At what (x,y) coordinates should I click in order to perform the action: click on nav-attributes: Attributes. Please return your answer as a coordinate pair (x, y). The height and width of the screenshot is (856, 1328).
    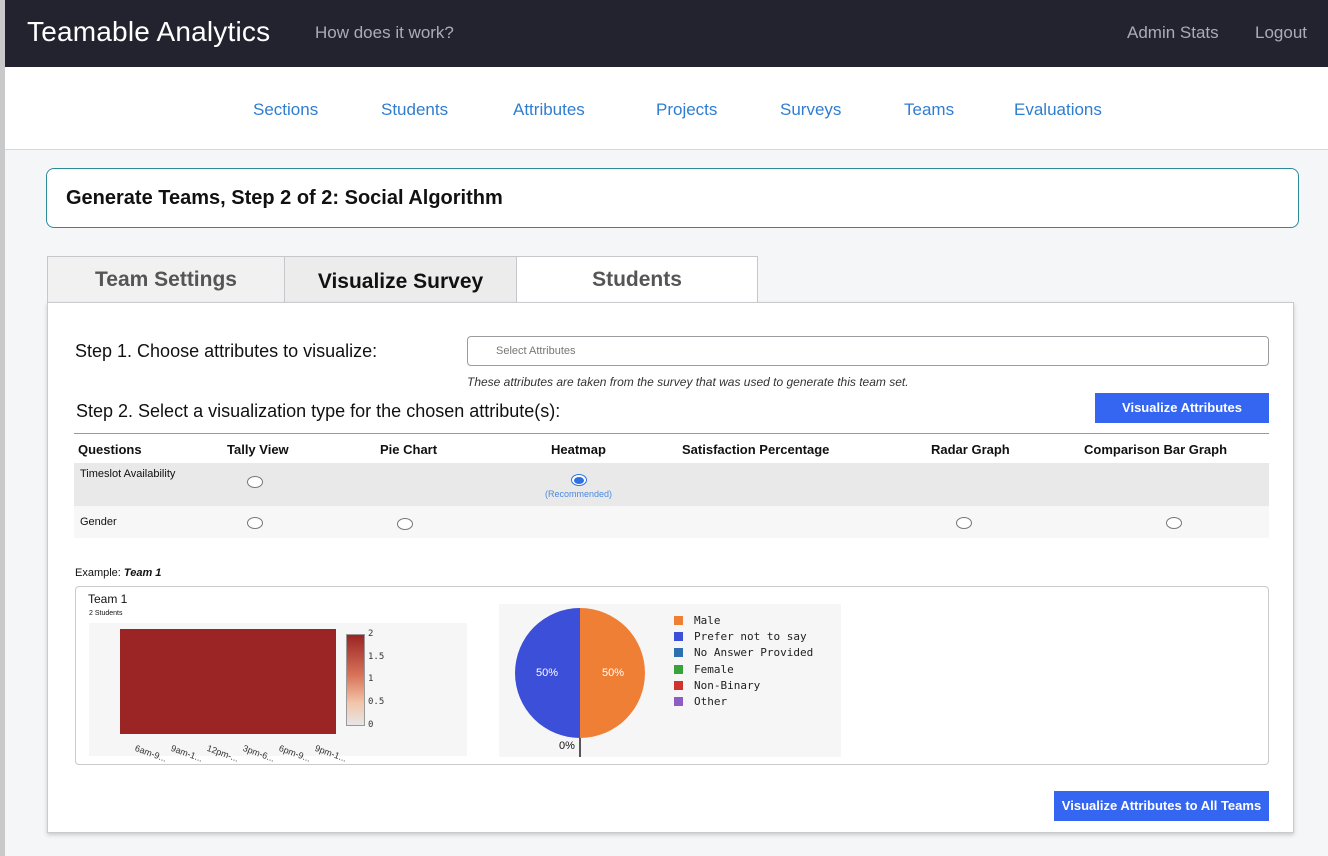
    Looking at the image, I should click on (549, 110).